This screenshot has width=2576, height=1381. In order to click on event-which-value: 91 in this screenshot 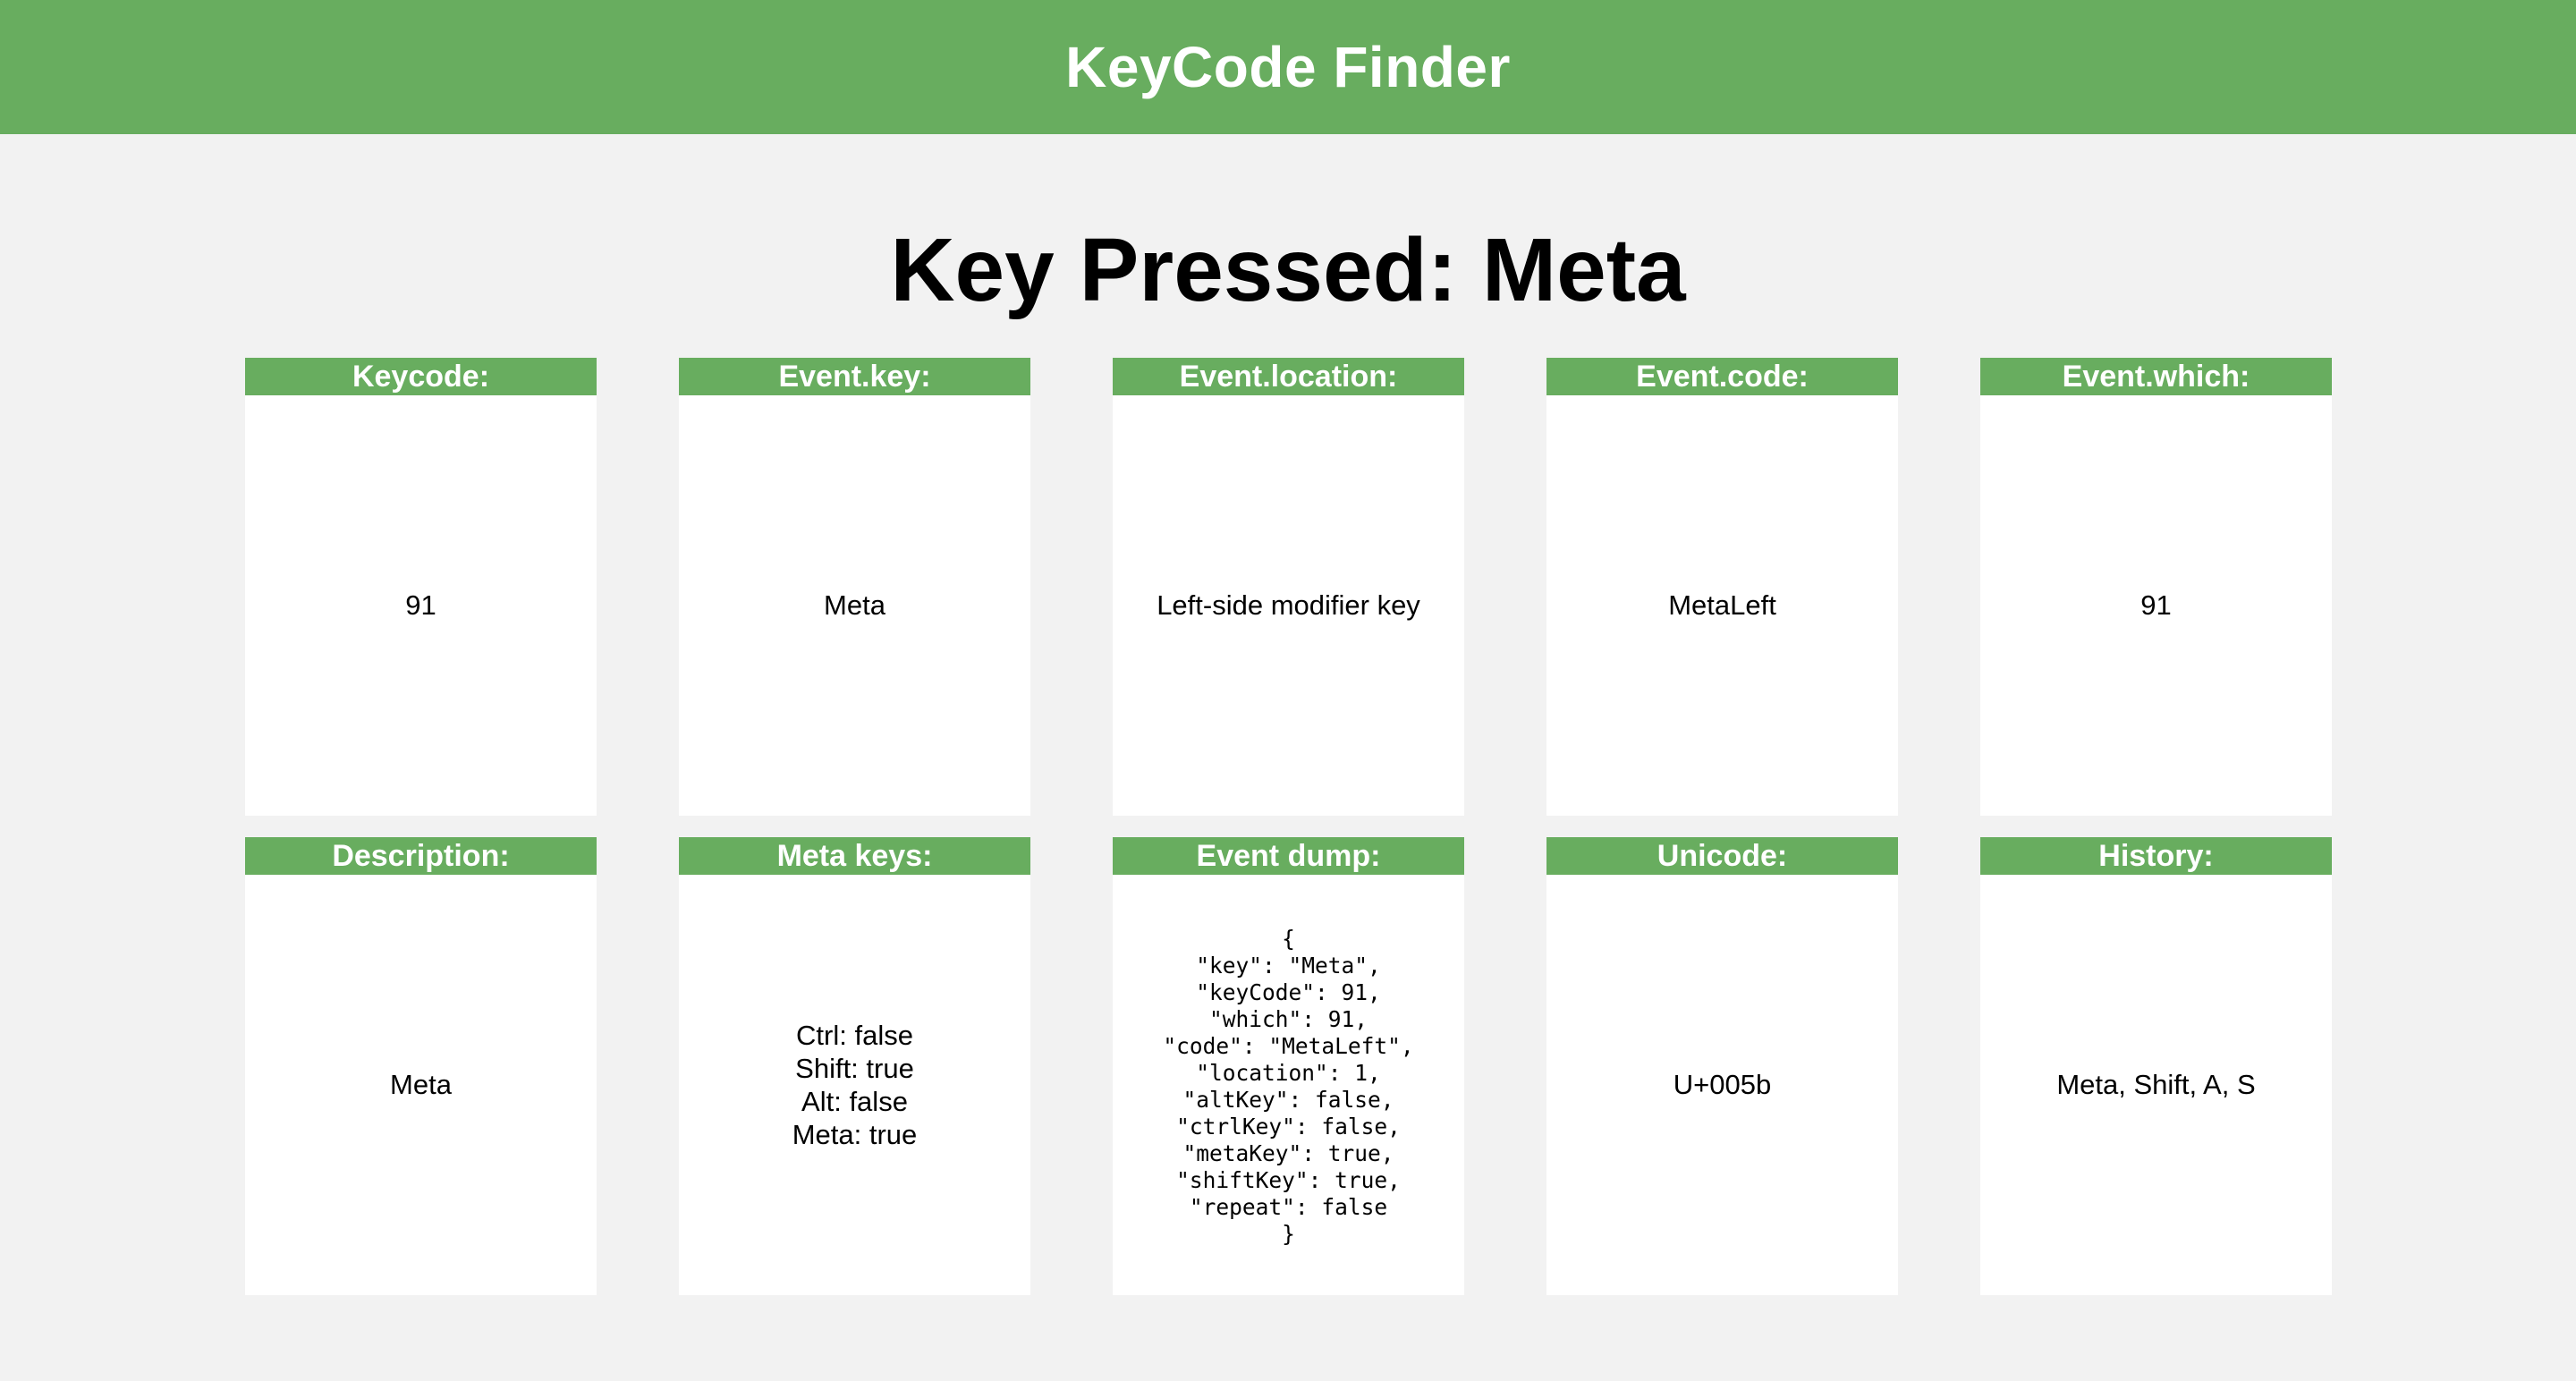, I will do `click(2156, 605)`.